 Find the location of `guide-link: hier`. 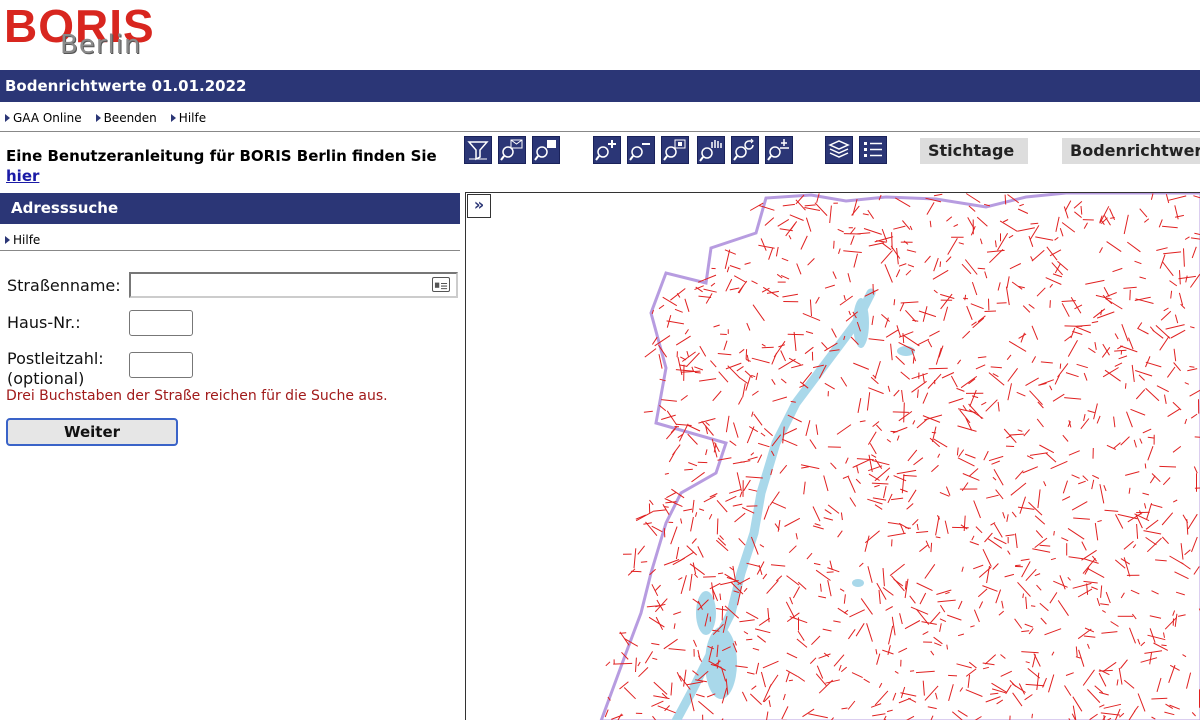

guide-link: hier is located at coordinates (236, 176).